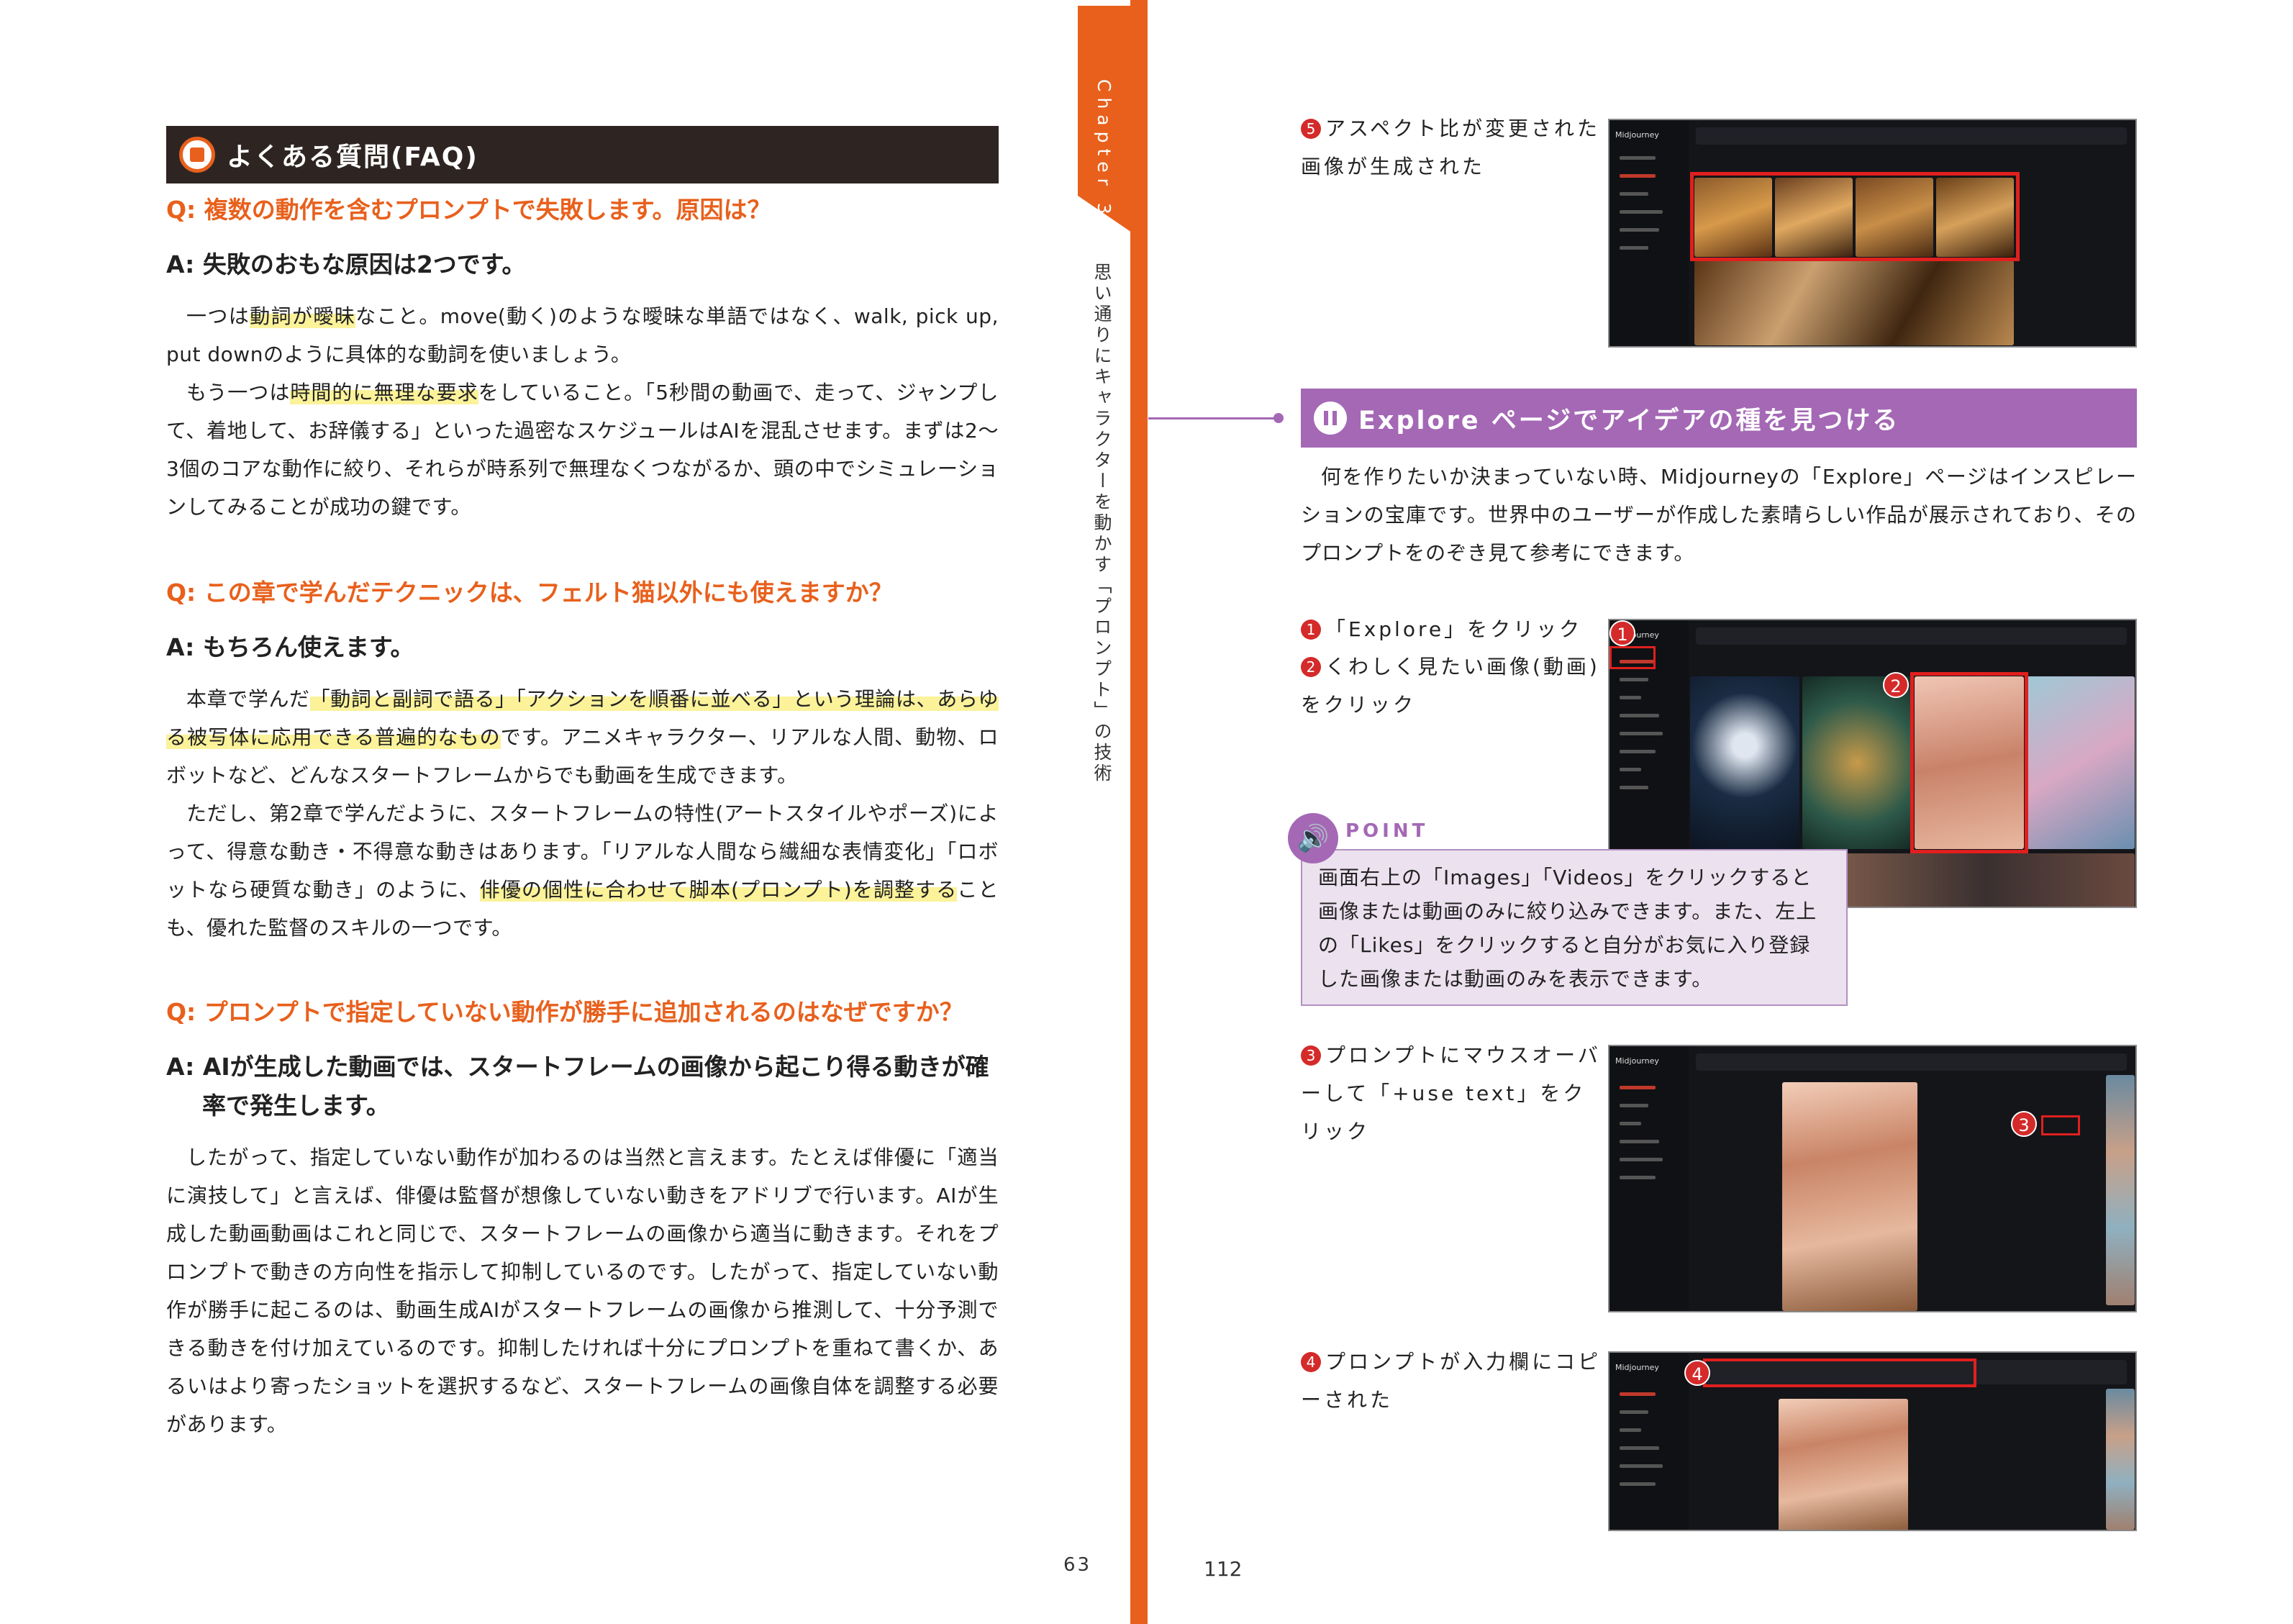  What do you see at coordinates (1278, 418) in the screenshot?
I see `section-connector-dot` at bounding box center [1278, 418].